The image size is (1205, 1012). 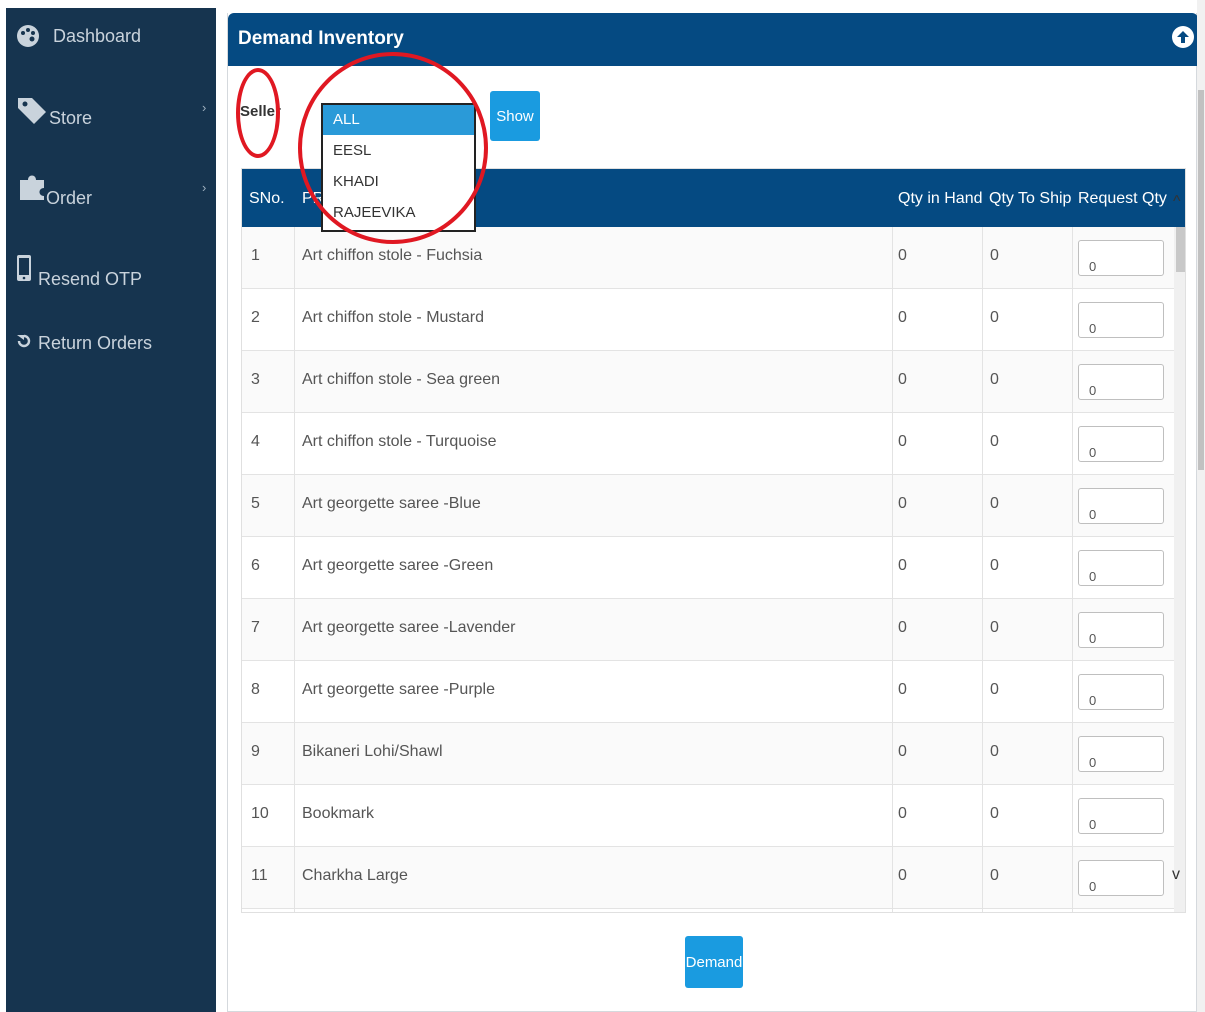 I want to click on seller-option-eesl: EESL, so click(x=398, y=151).